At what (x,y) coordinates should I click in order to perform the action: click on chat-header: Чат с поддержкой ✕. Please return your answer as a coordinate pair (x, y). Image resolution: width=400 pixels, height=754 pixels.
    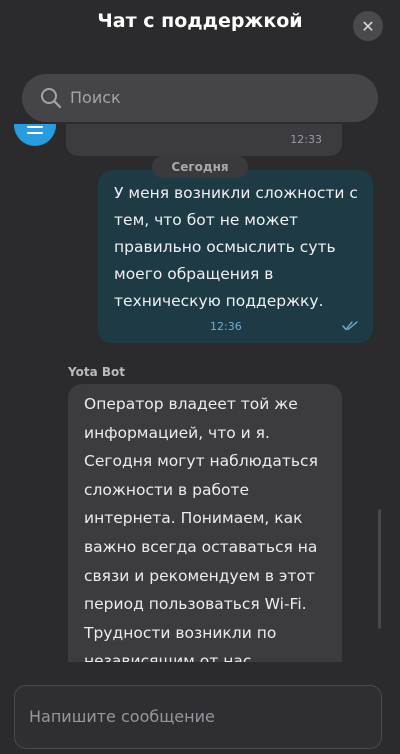
    Looking at the image, I should click on (200, 30).